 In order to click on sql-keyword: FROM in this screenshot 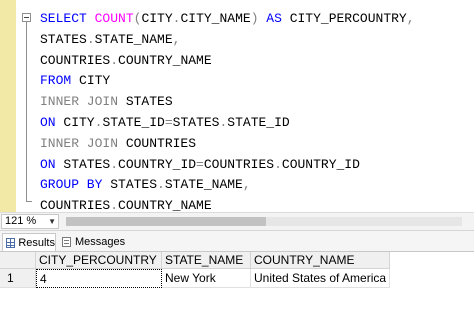, I will do `click(60, 81)`.